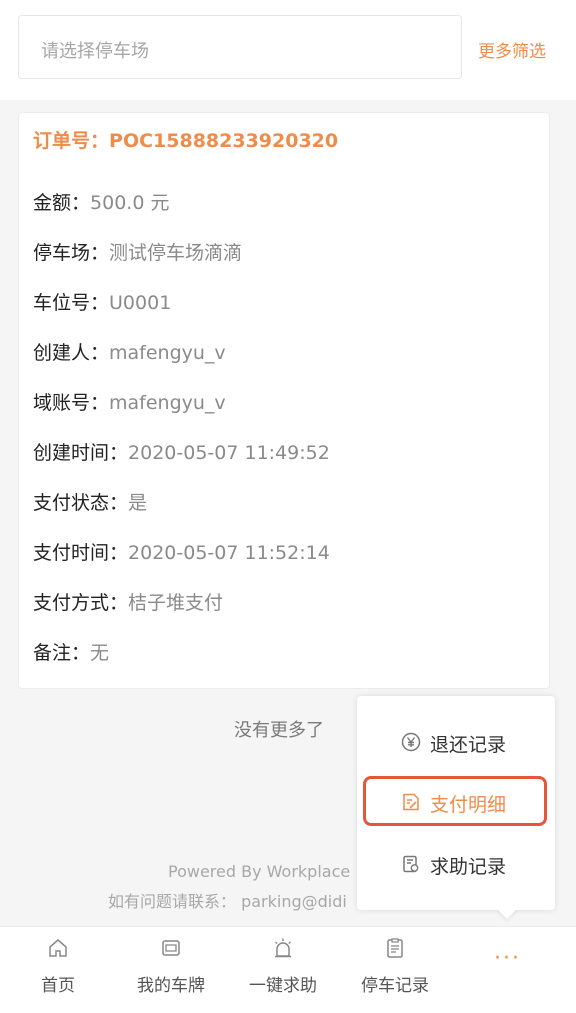 Image resolution: width=576 pixels, height=1013 pixels. What do you see at coordinates (227, 901) in the screenshot?
I see `contact-text: 如有问题请联系： parking@didi` at bounding box center [227, 901].